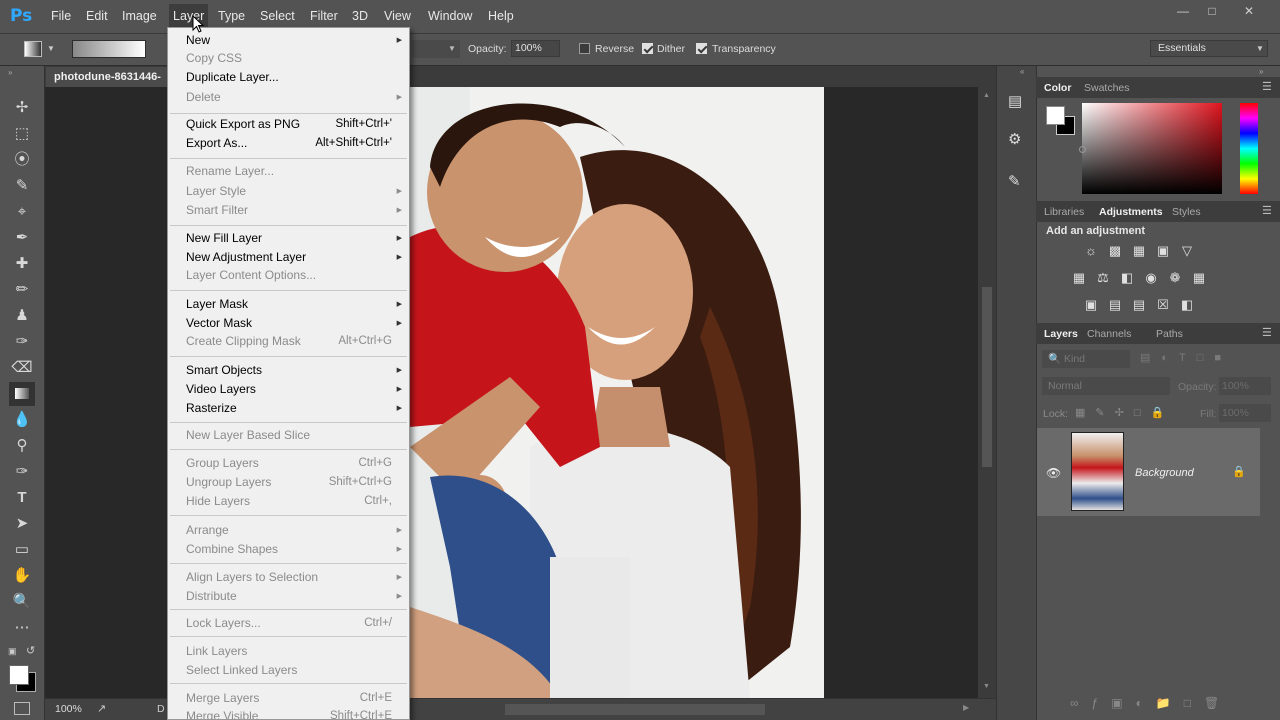 This screenshot has width=1280, height=720. I want to click on menu-edit: Edit, so click(97, 16).